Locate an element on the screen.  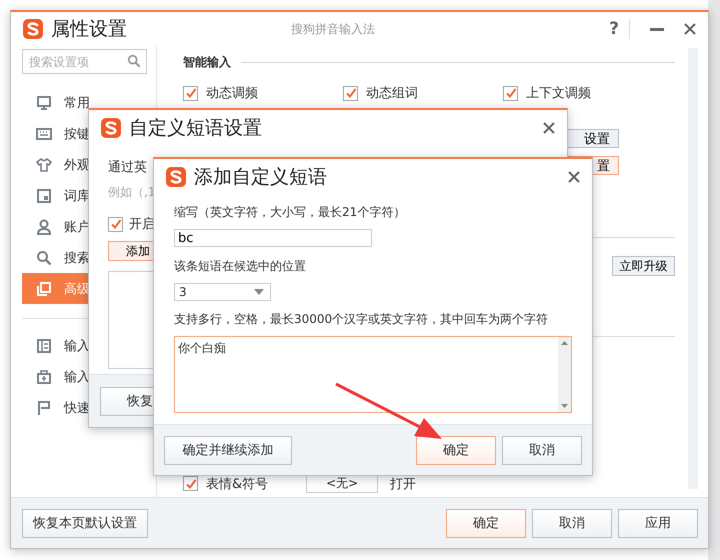
option-label: 表情&符号 is located at coordinates (237, 484).